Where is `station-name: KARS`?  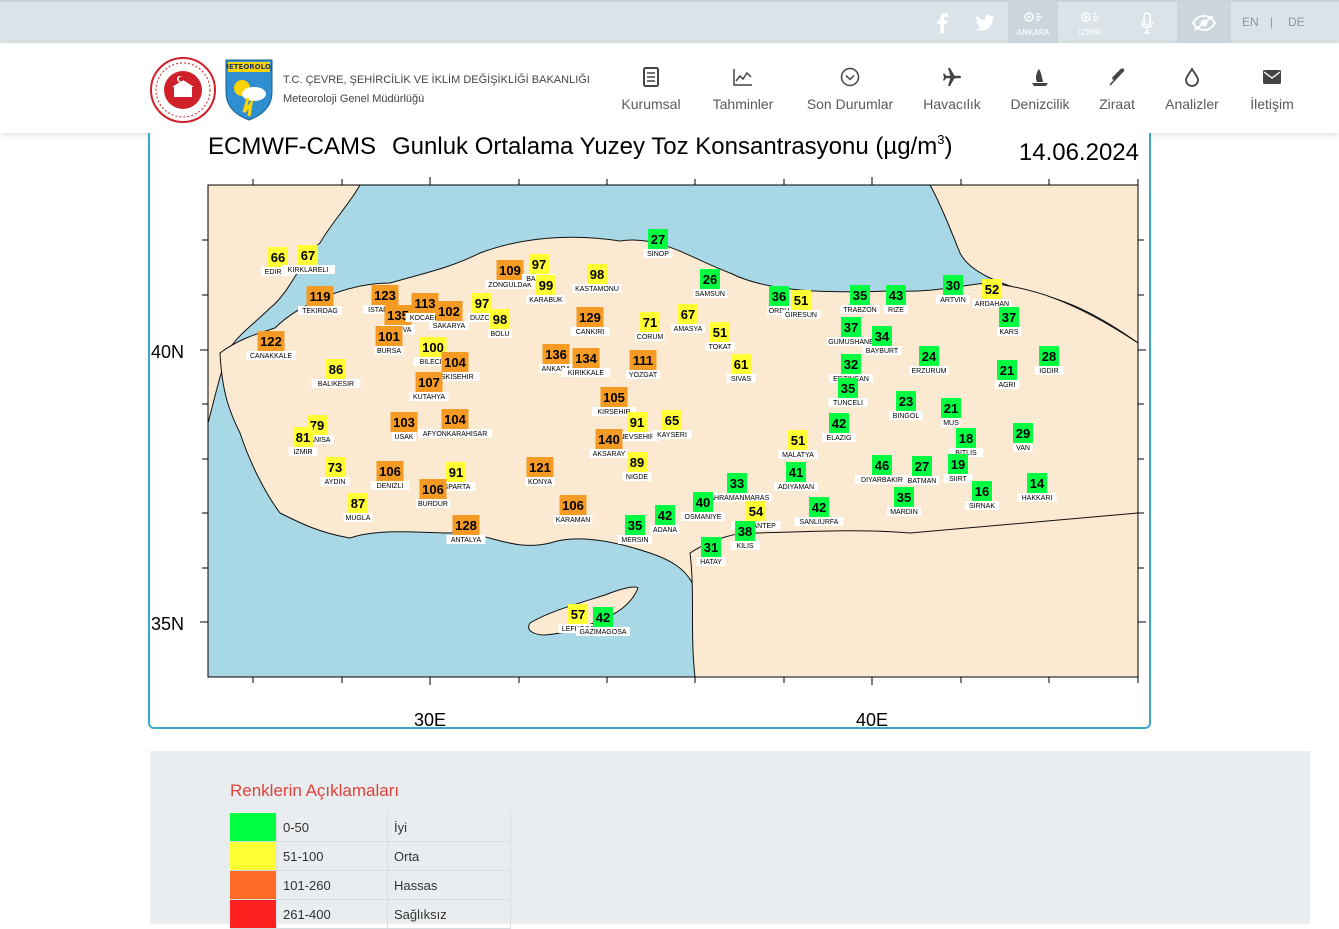 station-name: KARS is located at coordinates (1008, 332).